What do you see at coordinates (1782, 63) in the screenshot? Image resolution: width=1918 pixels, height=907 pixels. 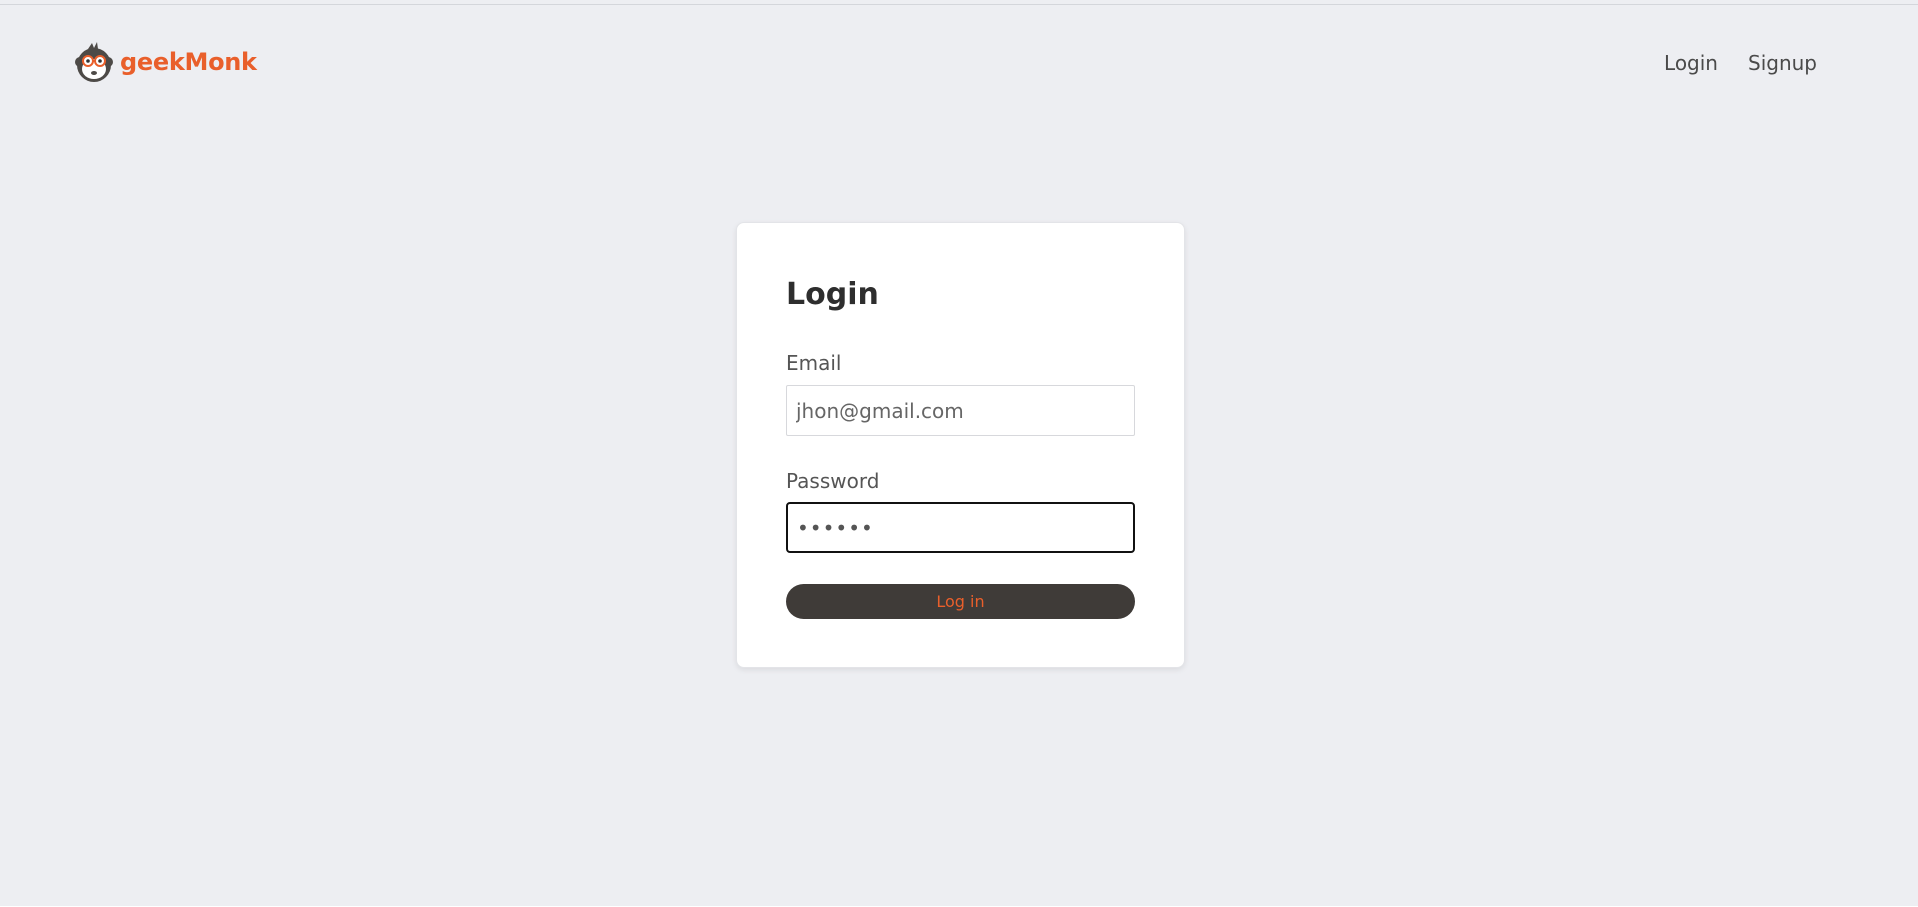 I see `nav-signup-link: Signup` at bounding box center [1782, 63].